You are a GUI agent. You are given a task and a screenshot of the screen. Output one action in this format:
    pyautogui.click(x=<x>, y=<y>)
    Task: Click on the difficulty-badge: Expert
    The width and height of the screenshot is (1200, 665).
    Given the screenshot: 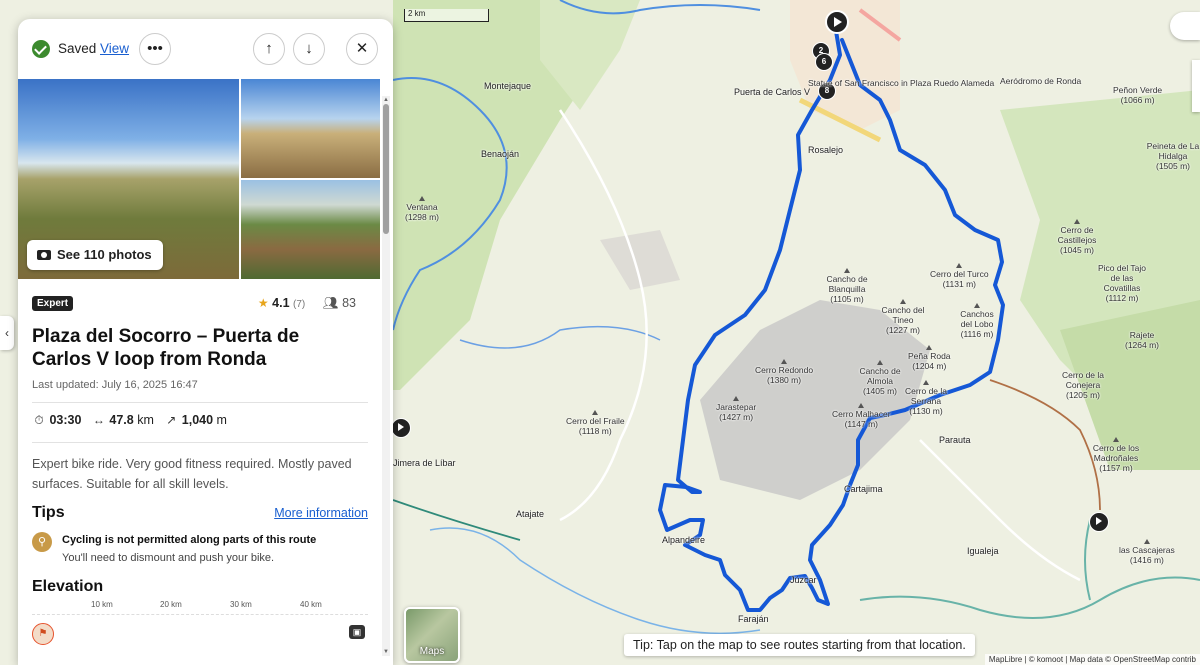 What is the action you would take?
    pyautogui.click(x=53, y=303)
    